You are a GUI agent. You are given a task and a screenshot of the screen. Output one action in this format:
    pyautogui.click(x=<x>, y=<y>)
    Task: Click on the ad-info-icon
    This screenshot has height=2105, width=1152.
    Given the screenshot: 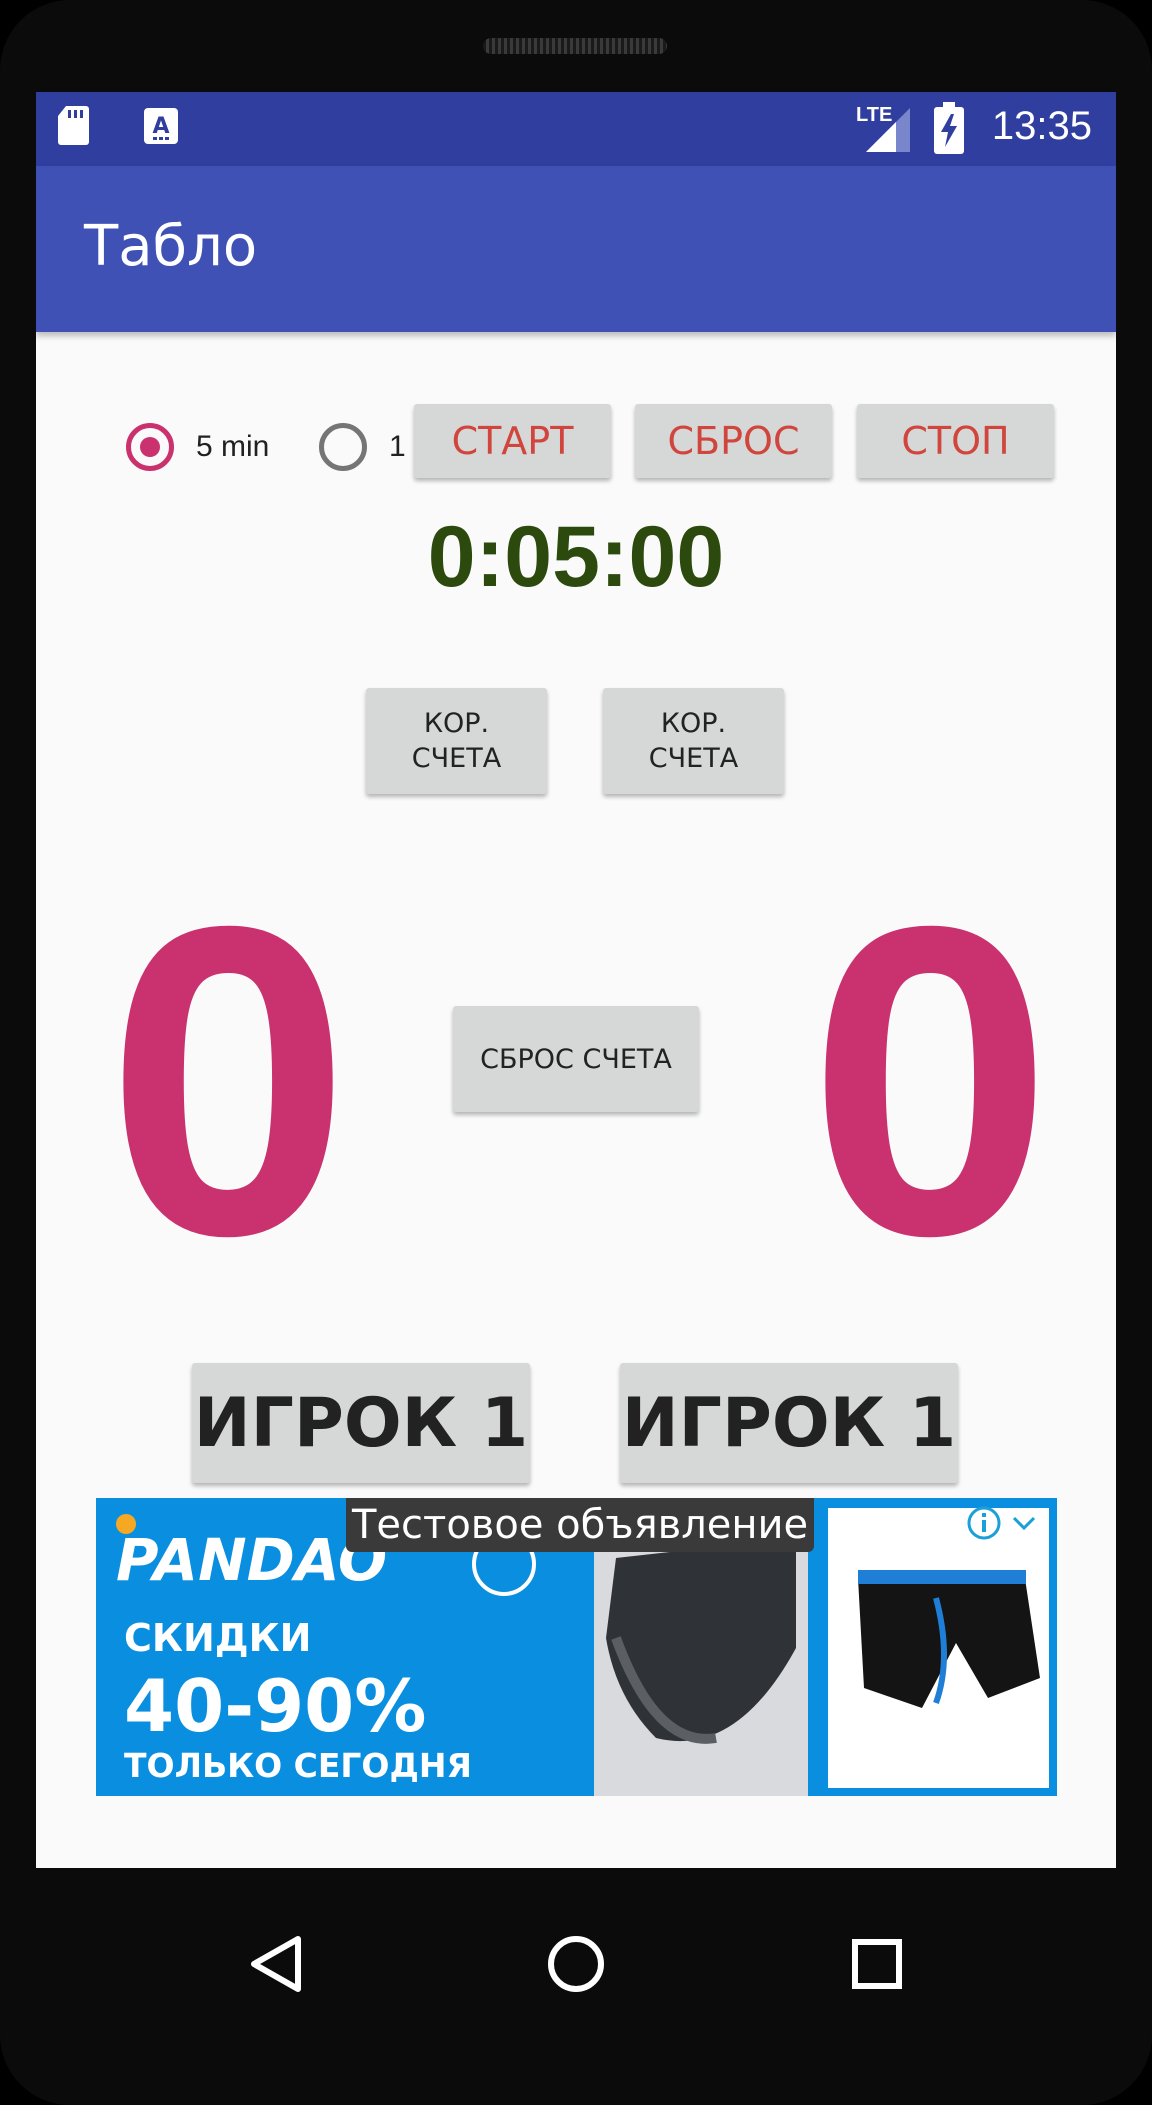 What is the action you would take?
    pyautogui.click(x=979, y=1524)
    